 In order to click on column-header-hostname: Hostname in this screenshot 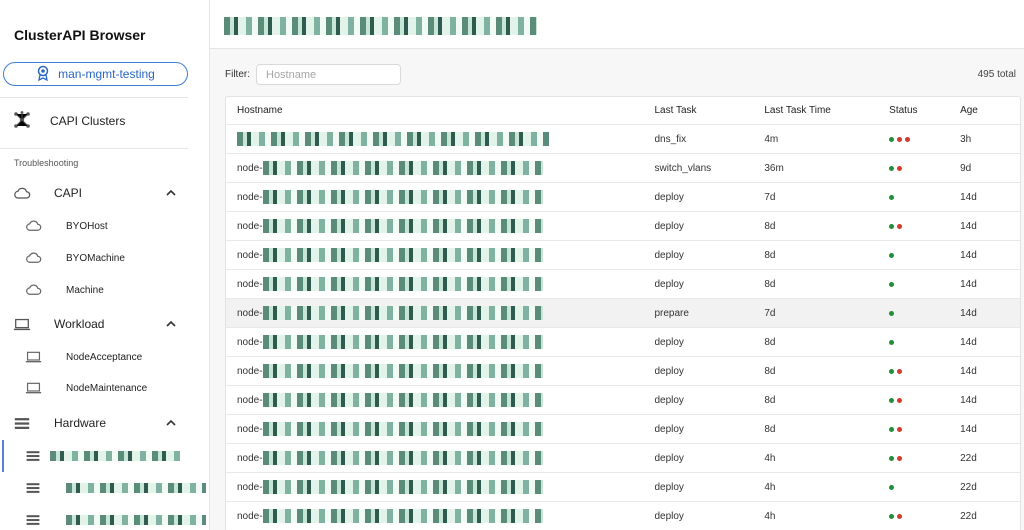, I will do `click(440, 110)`.